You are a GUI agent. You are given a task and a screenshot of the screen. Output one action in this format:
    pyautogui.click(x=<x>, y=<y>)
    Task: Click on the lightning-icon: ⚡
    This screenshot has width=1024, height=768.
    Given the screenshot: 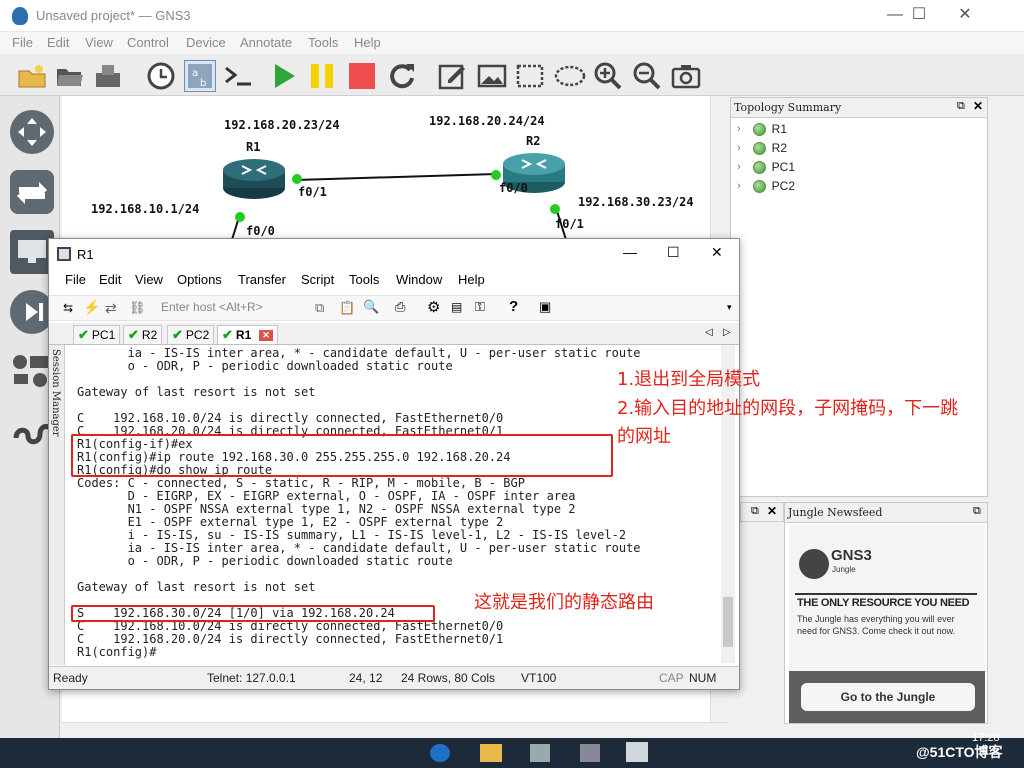 What is the action you would take?
    pyautogui.click(x=91, y=307)
    